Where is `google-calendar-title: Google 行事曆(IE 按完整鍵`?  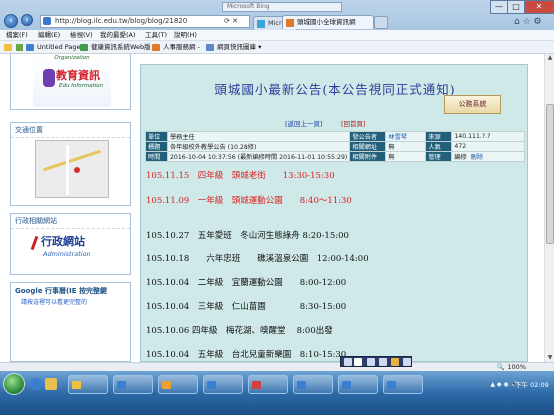 google-calendar-title: Google 行事曆(IE 按完整鍵 is located at coordinates (70, 289).